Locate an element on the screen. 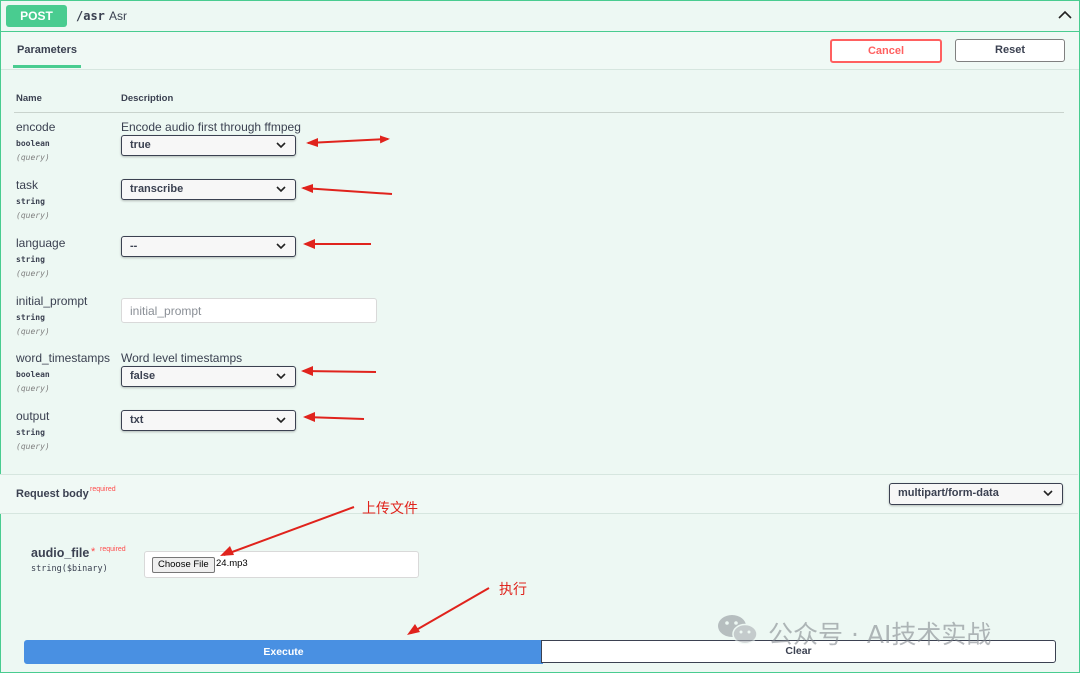  arrowhead-word-timestamps is located at coordinates (307, 371).